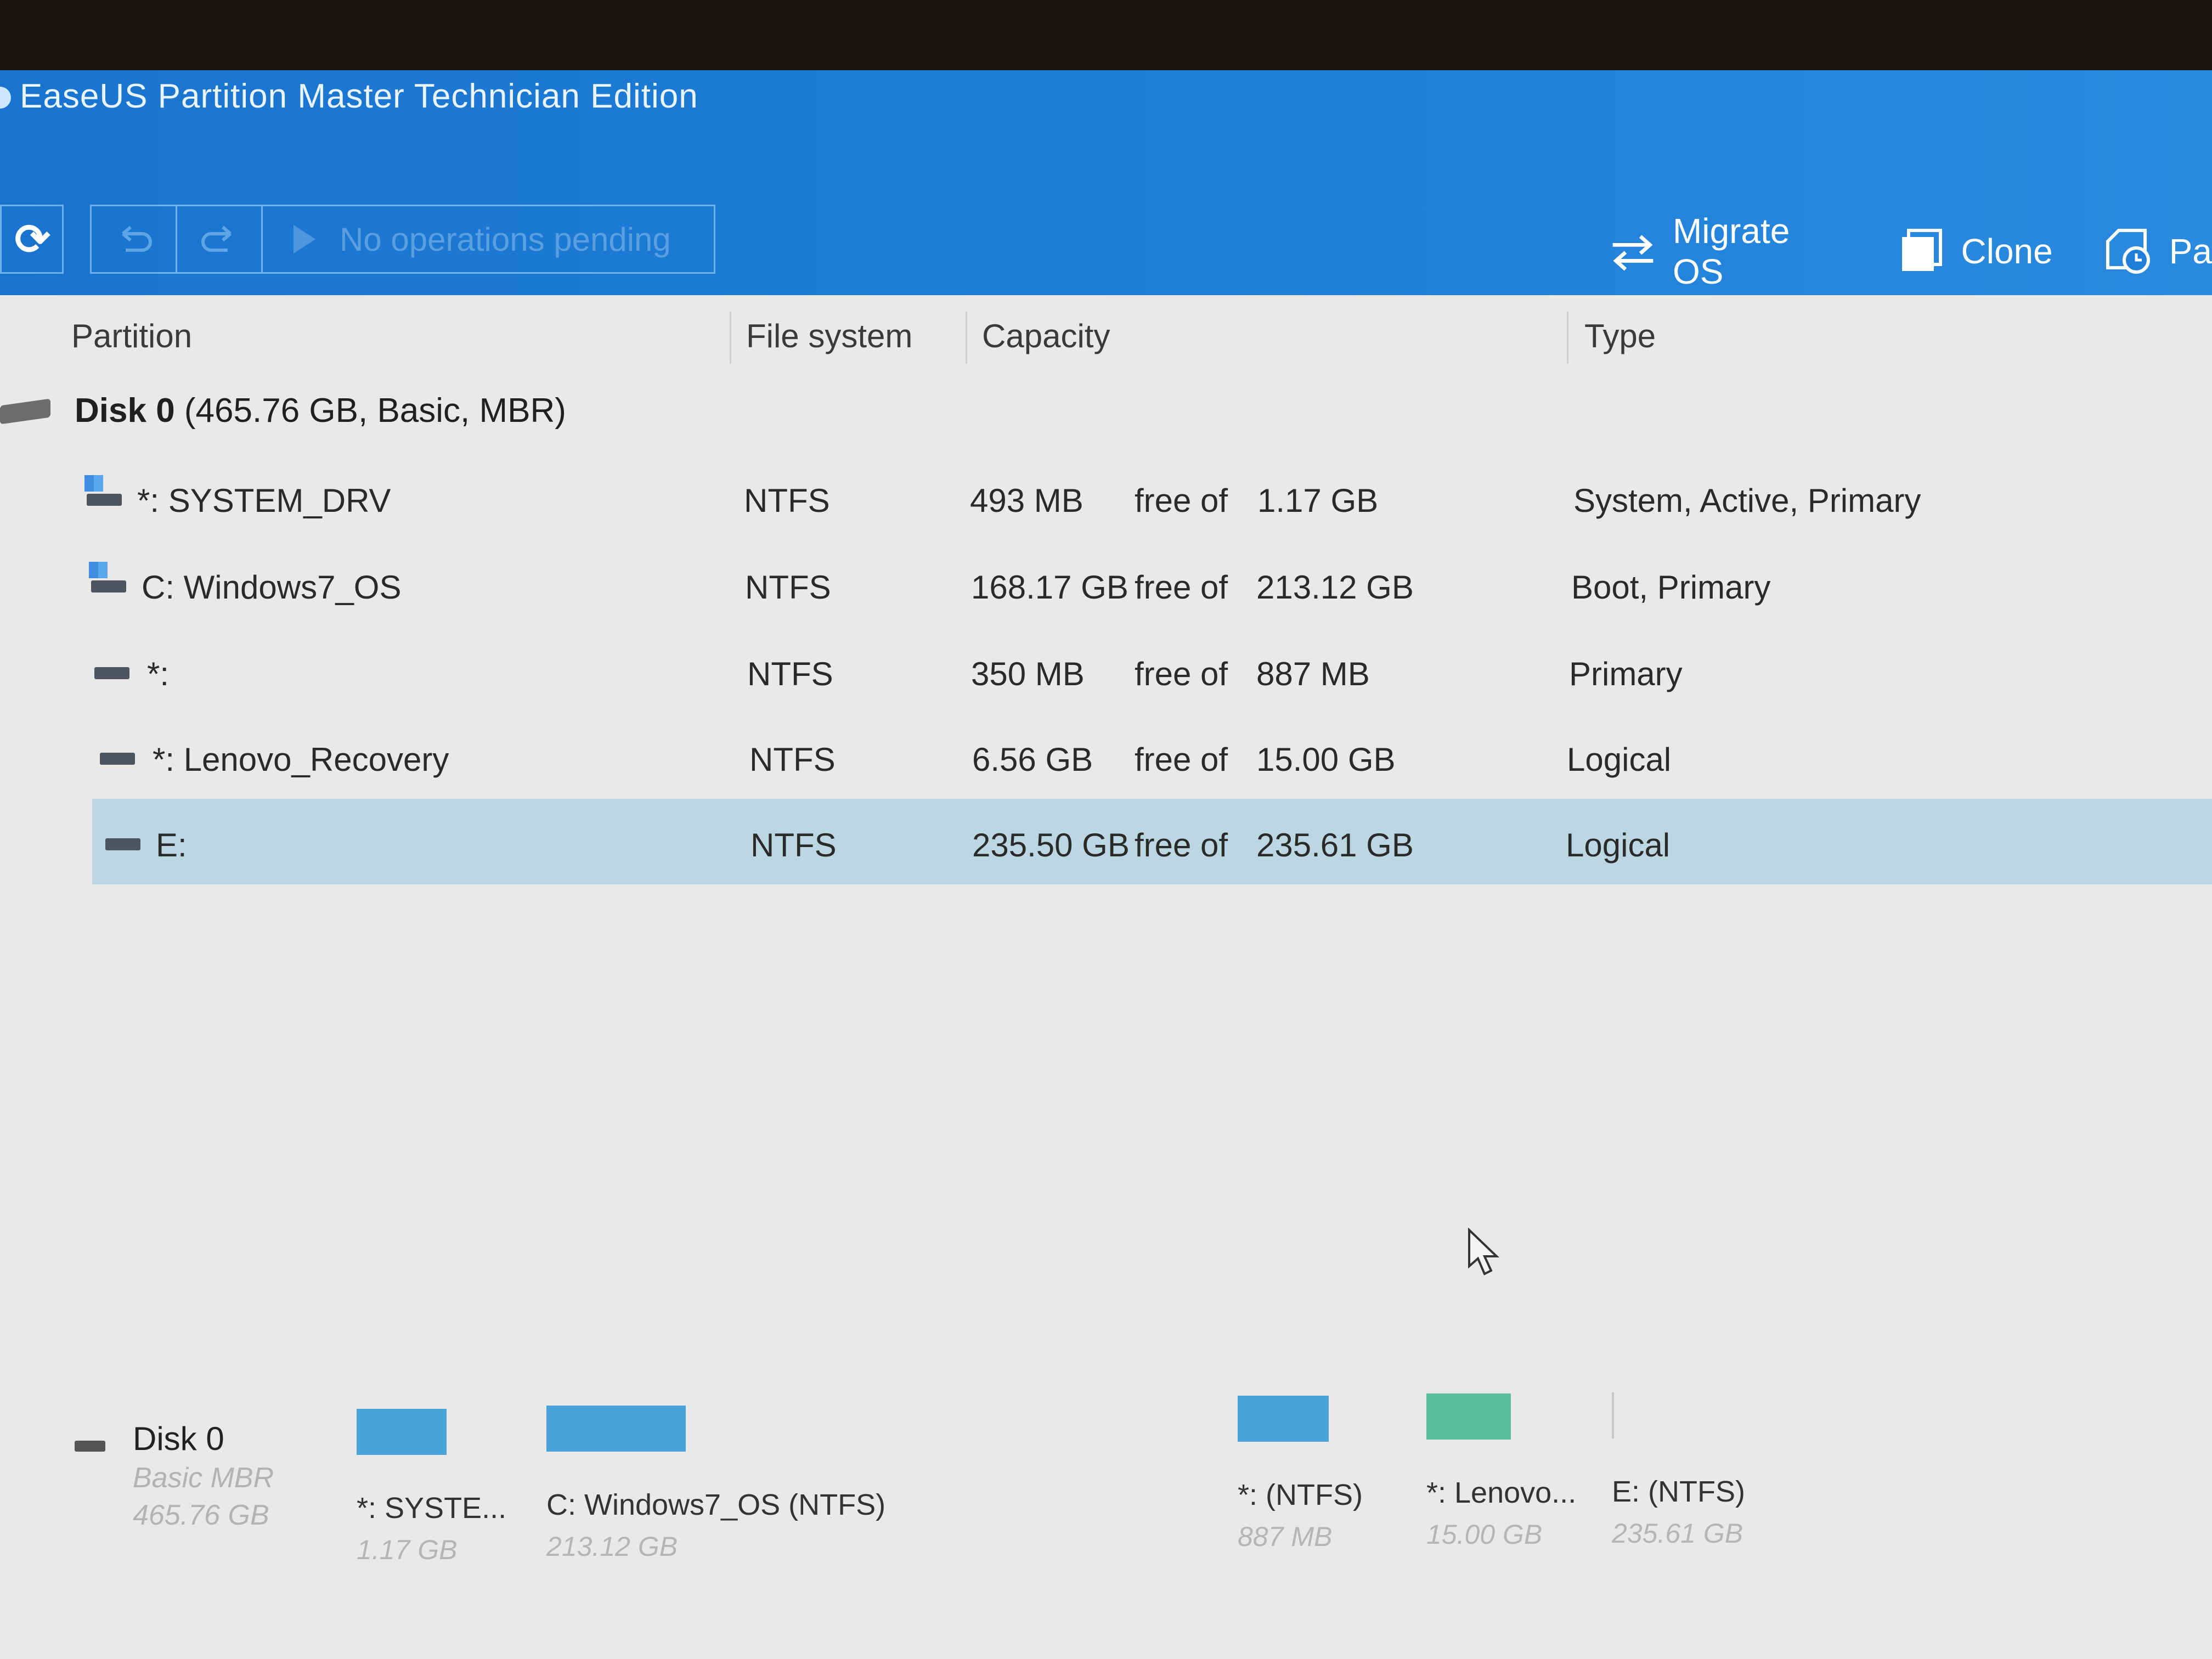  Describe the element at coordinates (1300, 1495) in the screenshot. I see `partition-label: *: (NTFS)` at that location.